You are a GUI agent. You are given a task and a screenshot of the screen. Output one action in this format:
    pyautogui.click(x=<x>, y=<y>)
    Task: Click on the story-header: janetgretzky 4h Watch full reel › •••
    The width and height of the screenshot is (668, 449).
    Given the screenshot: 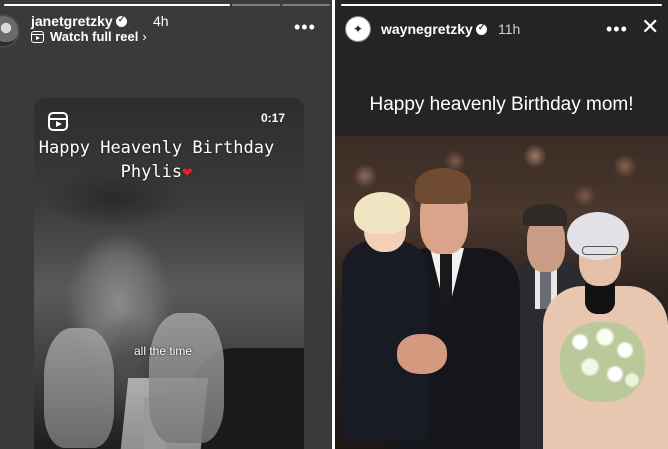 What is the action you would take?
    pyautogui.click(x=166, y=28)
    